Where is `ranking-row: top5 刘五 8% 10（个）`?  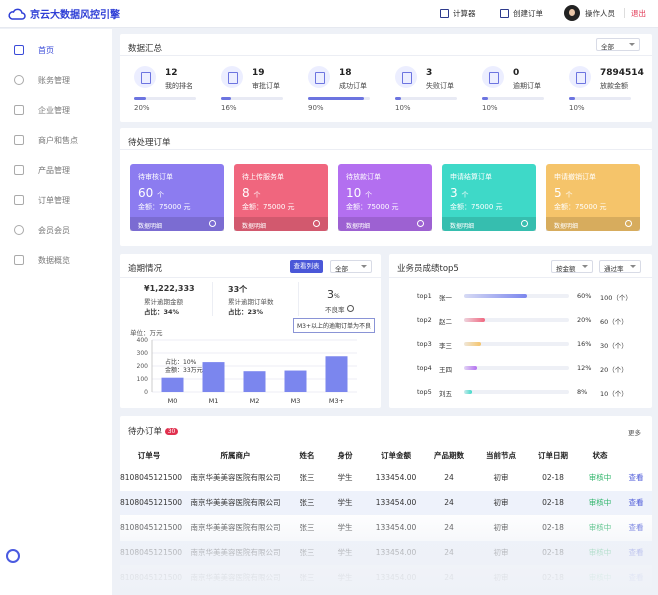 ranking-row: top5 刘五 8% 10（个） is located at coordinates (520, 393).